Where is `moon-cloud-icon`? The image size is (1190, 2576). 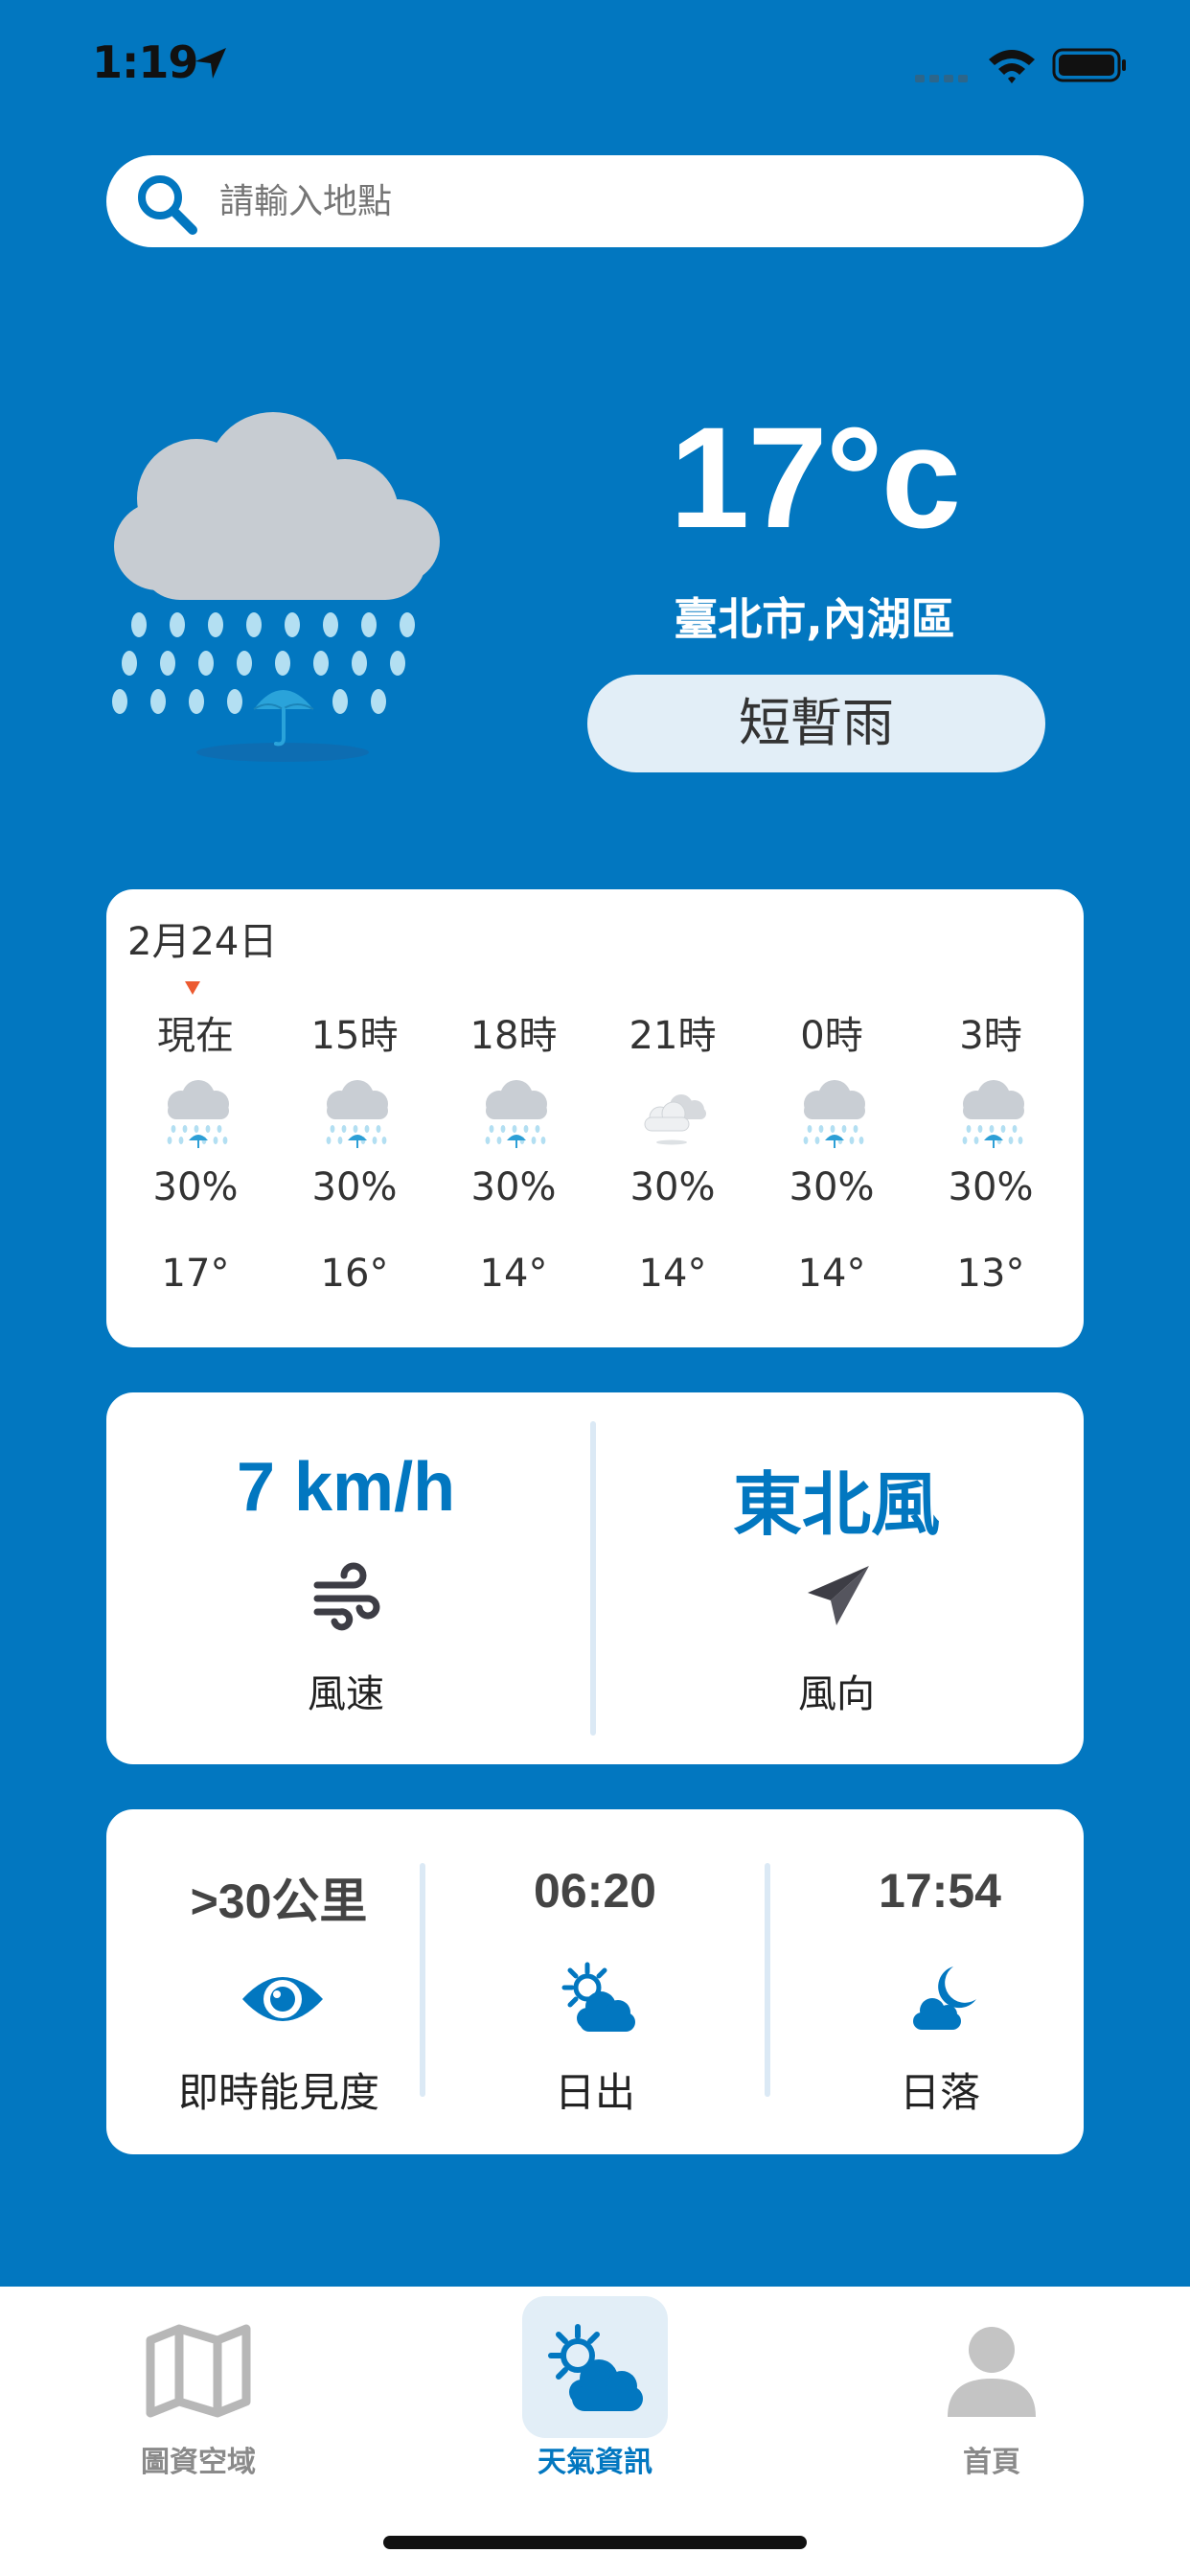
moon-cloud-icon is located at coordinates (945, 1998).